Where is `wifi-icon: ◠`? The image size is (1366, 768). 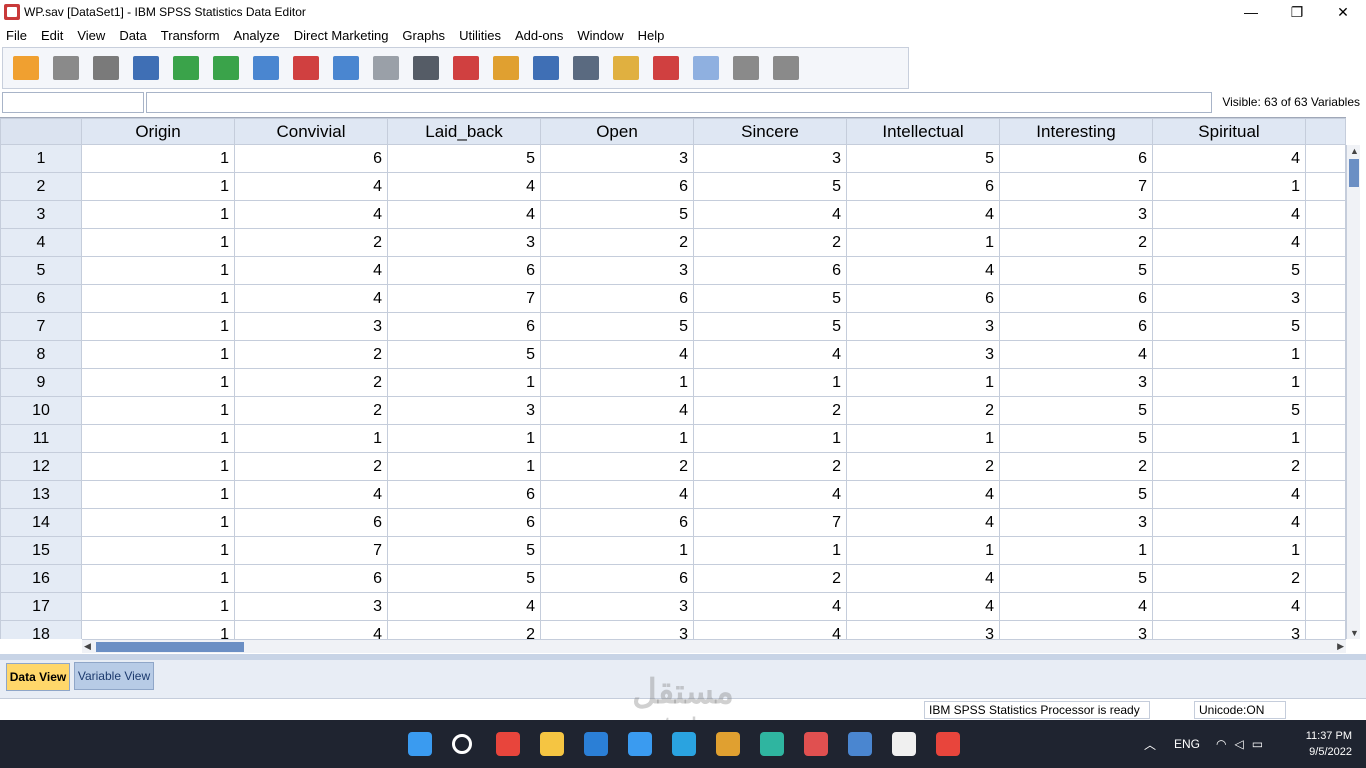
wifi-icon: ◠ is located at coordinates (1221, 744).